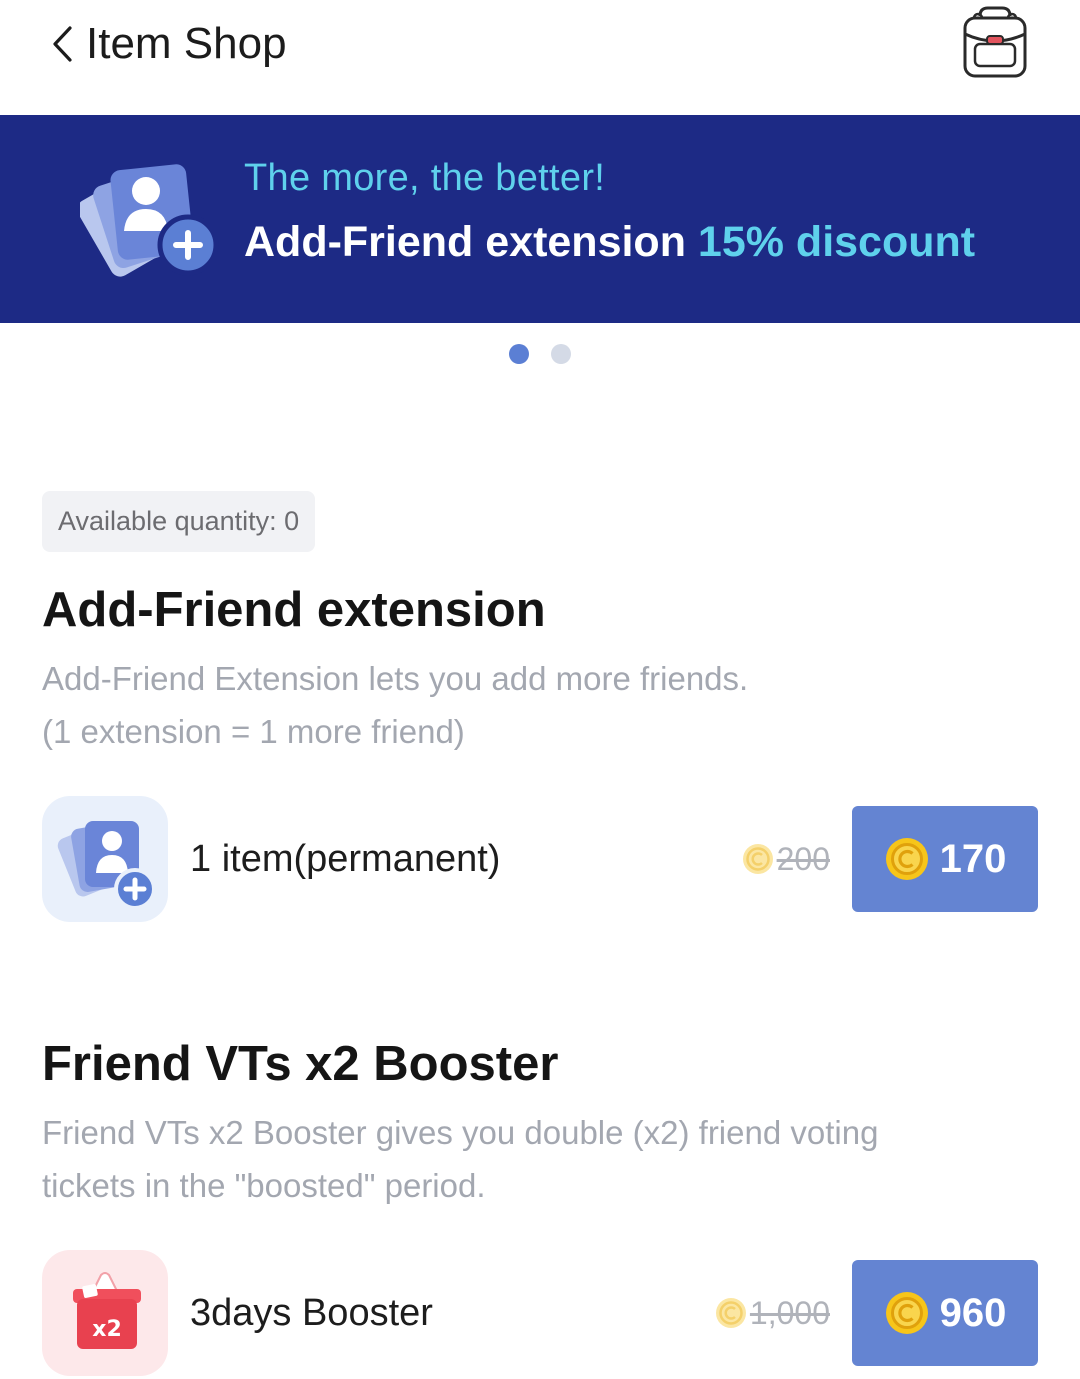  Describe the element at coordinates (803, 858) in the screenshot. I see `original-price-value: 200` at that location.